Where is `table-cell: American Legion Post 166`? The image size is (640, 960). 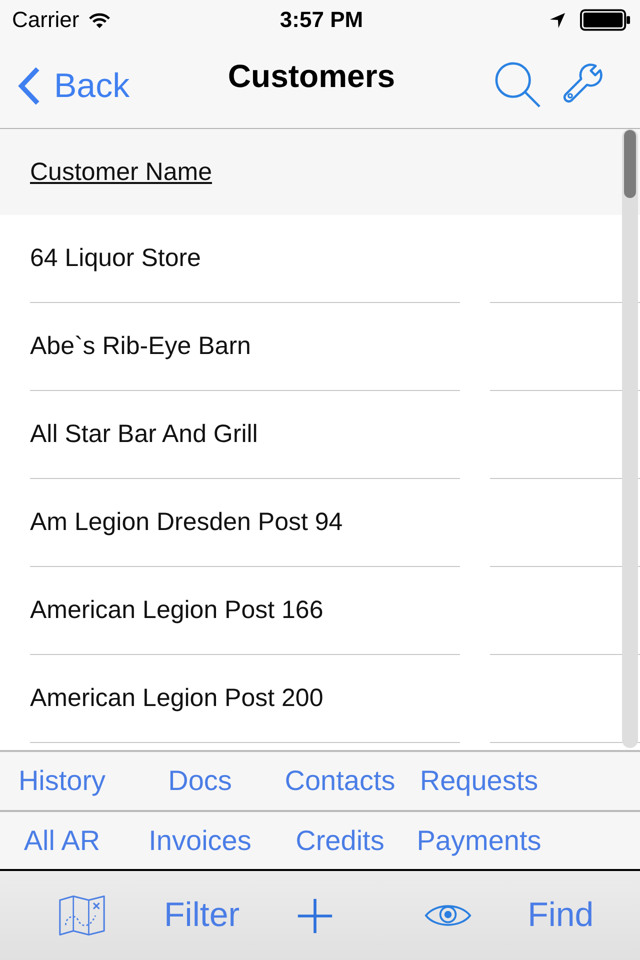 table-cell: American Legion Post 166 is located at coordinates (177, 610).